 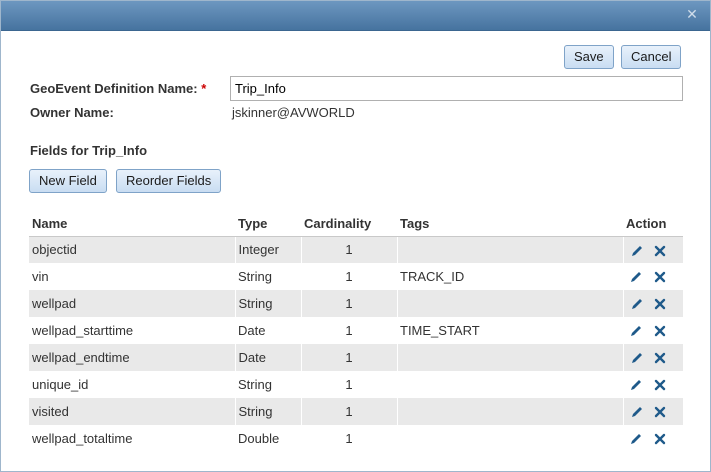 What do you see at coordinates (349, 224) in the screenshot?
I see `column-header-cardinality: Cardinality` at bounding box center [349, 224].